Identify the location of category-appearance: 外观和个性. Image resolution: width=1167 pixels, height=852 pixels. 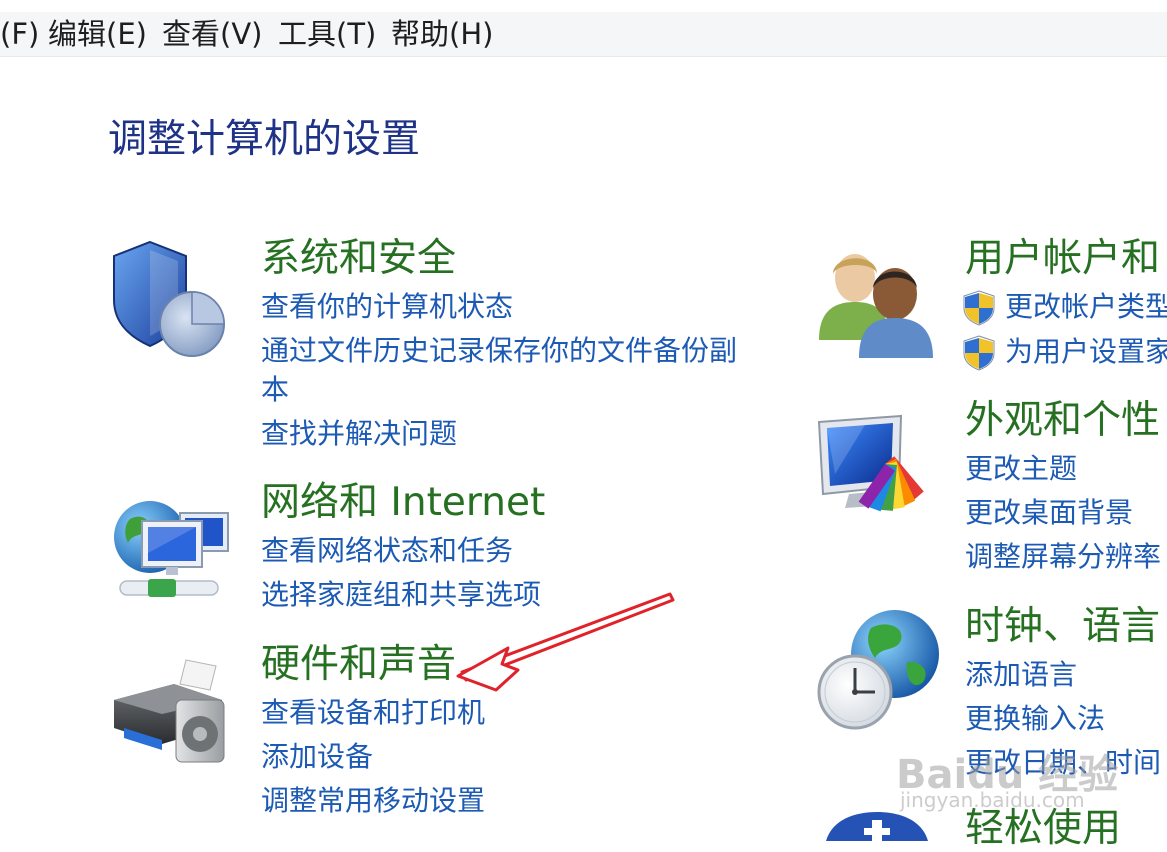
(1062, 421).